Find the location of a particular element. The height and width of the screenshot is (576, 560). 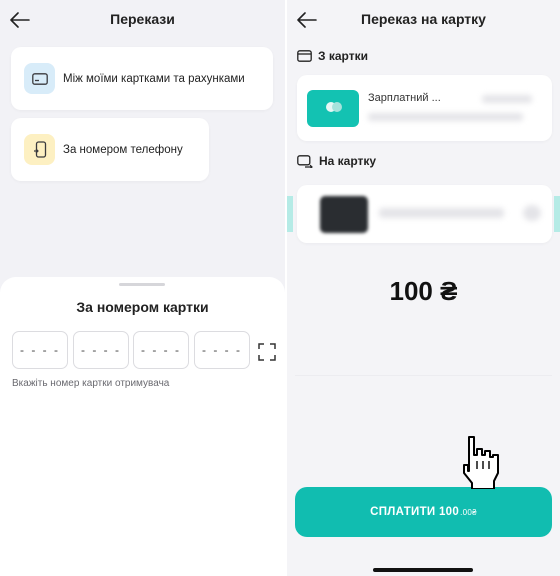

between-my-cards-option: Між моїми картками та рахунками is located at coordinates (142, 78).